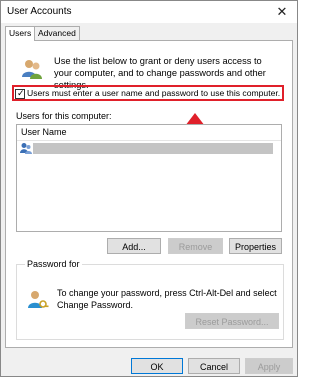 The image size is (320, 377). I want to click on remove-button: Remove, so click(195, 246).